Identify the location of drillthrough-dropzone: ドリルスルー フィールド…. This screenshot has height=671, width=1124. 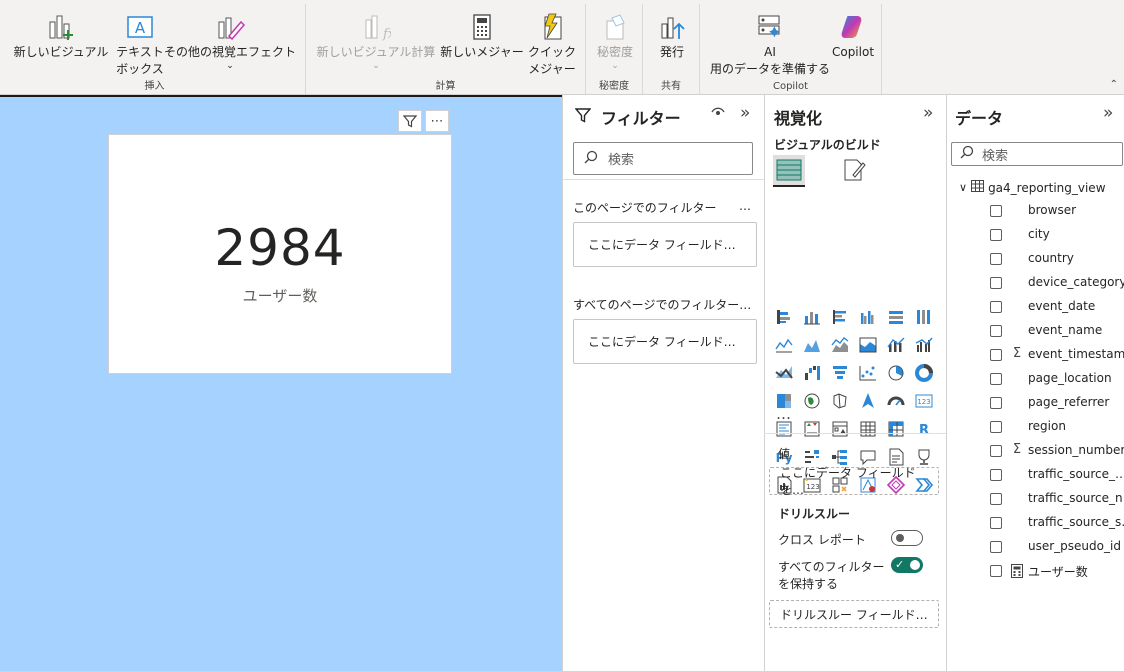
(854, 614).